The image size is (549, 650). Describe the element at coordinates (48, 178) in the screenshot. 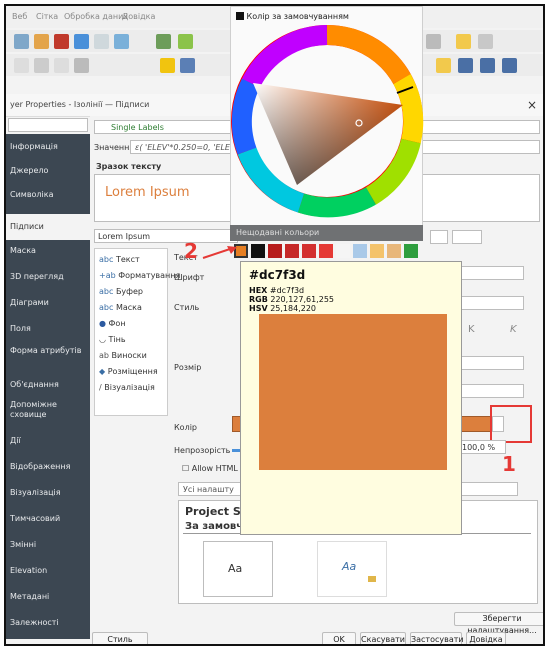

I see `sidebar-item-source: Джерело` at that location.